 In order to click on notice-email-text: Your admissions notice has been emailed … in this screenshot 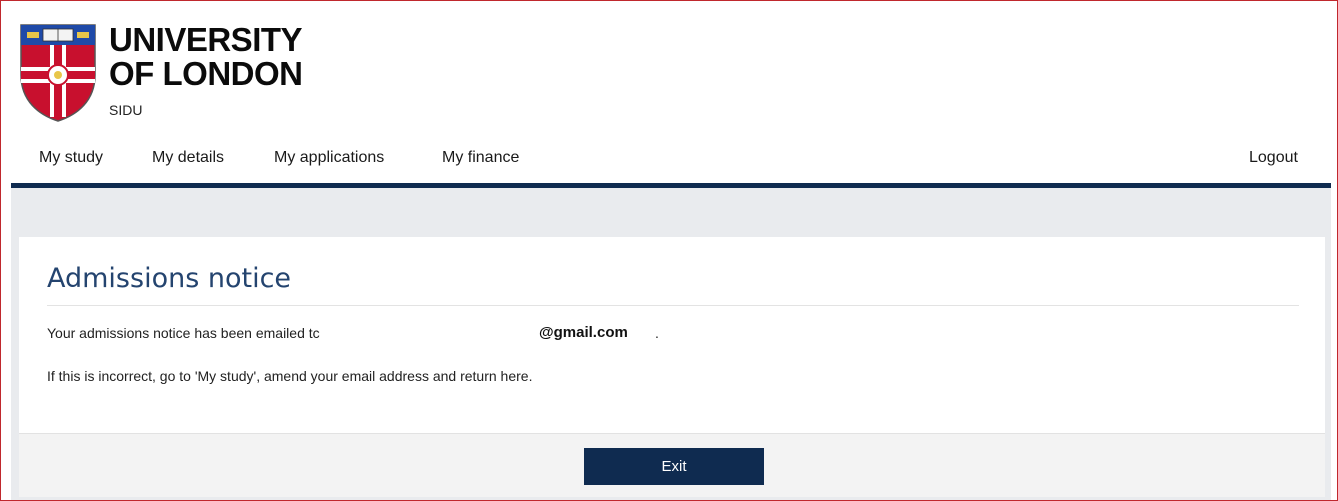, I will do `click(183, 333)`.